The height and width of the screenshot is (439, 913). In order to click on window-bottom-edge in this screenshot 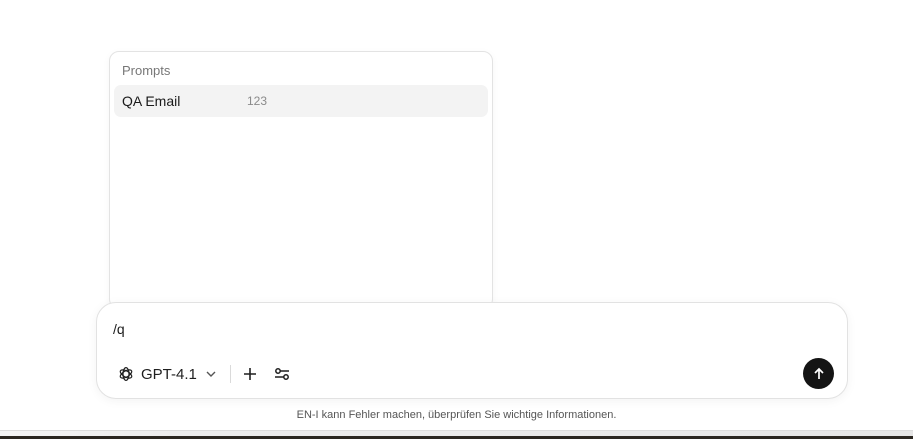, I will do `click(456, 434)`.